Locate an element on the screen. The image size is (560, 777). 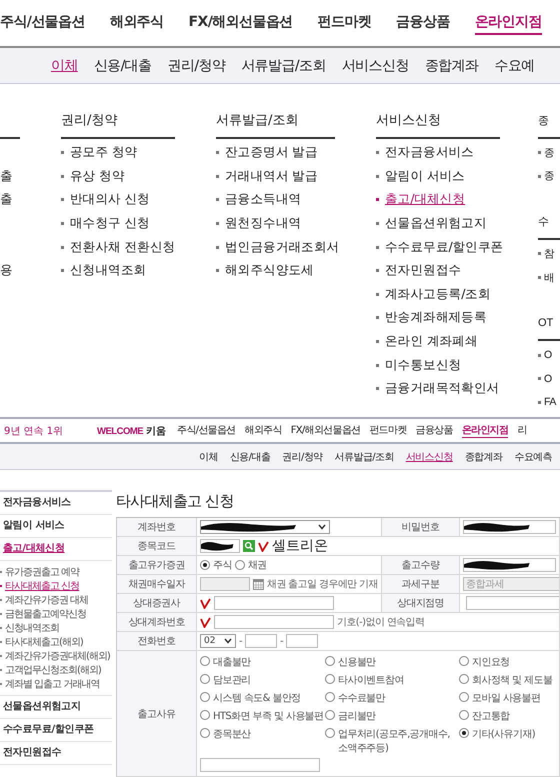
menu-link: 법인금융거래조회서 is located at coordinates (278, 247).